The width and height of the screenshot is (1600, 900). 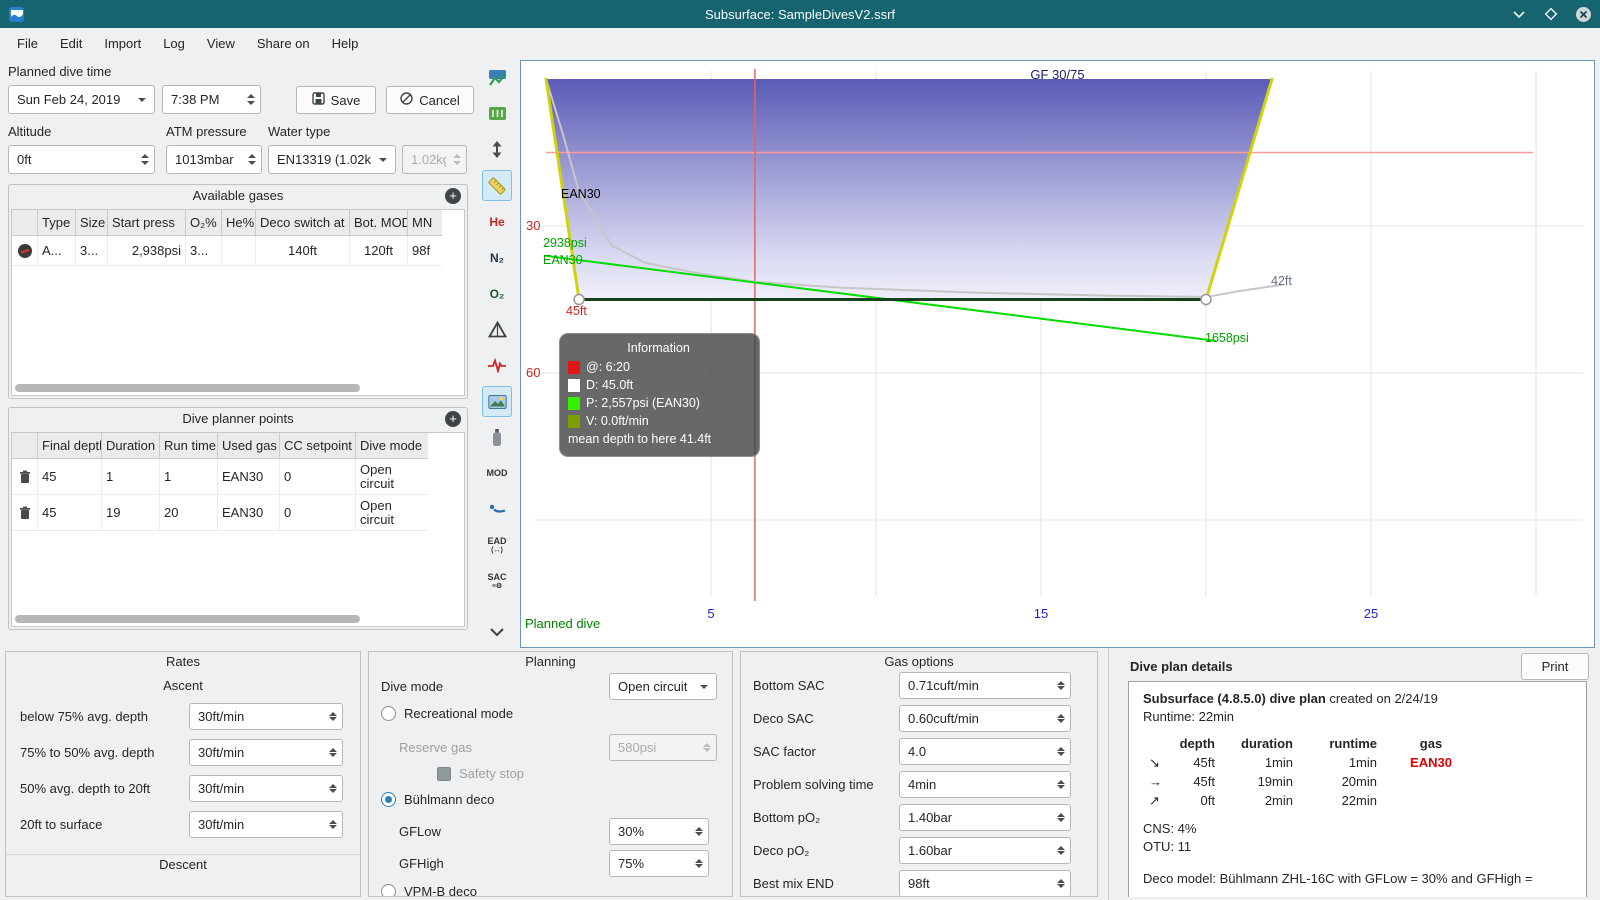 I want to click on col-o2: O₂%, so click(x=204, y=223).